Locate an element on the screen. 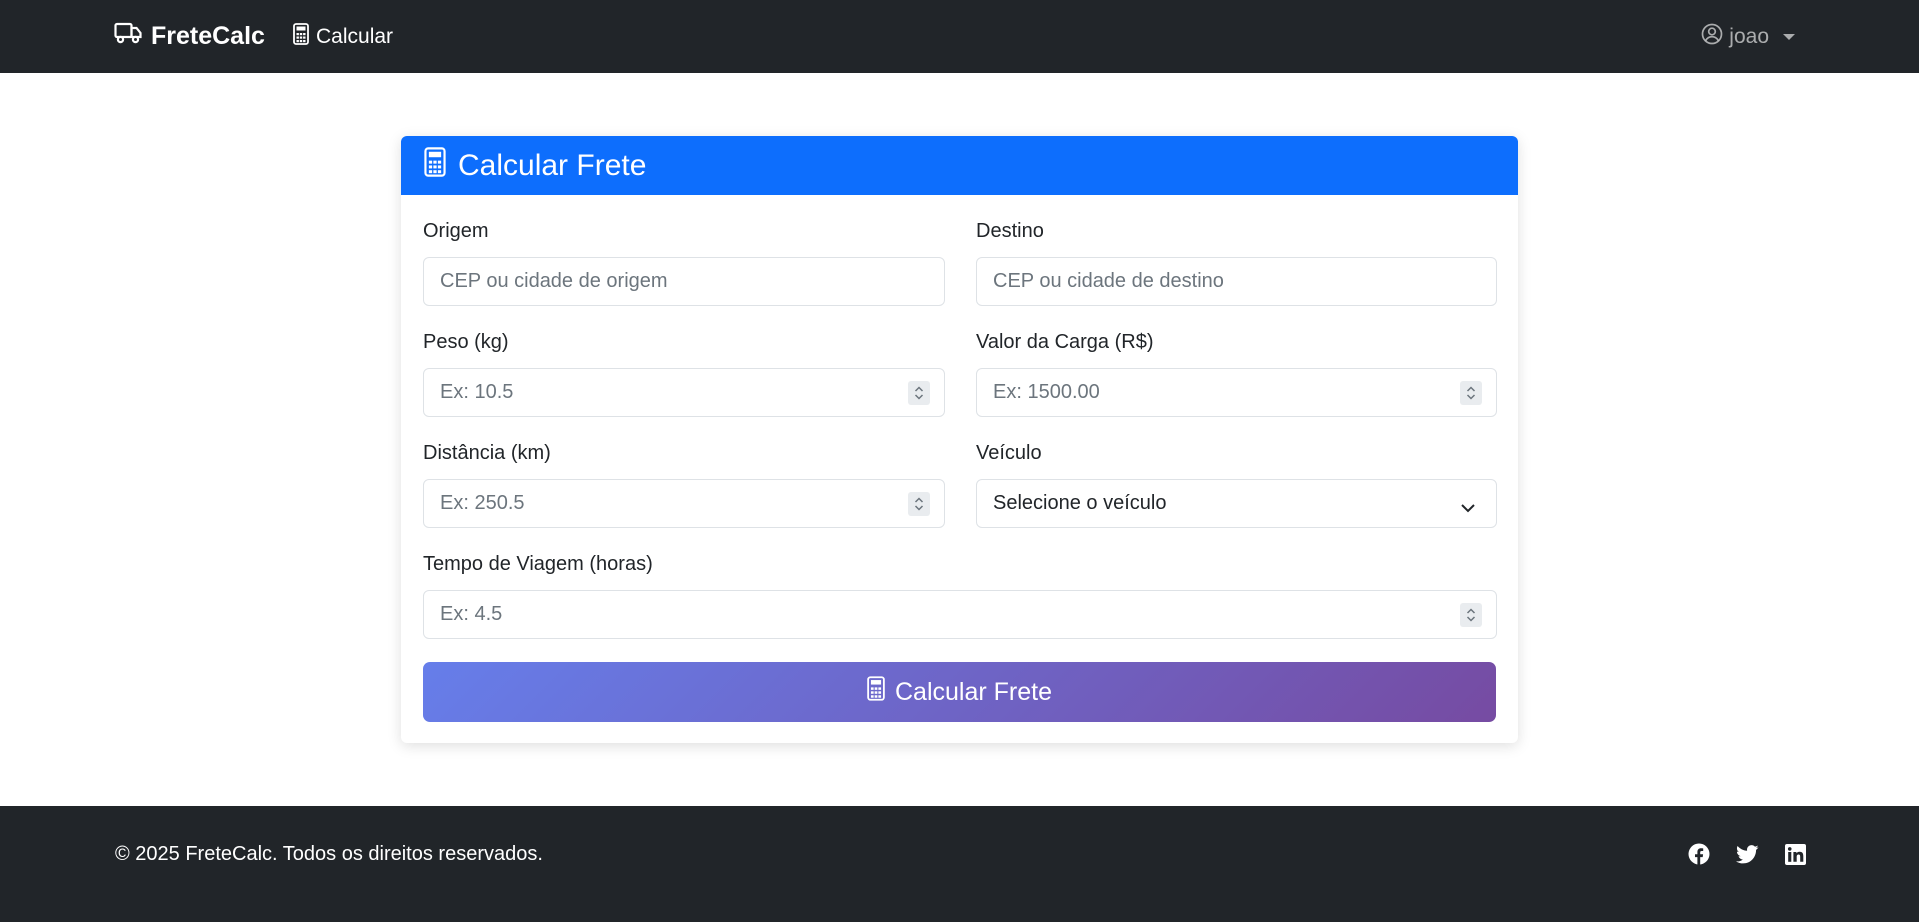 This screenshot has width=1919, height=922. calcular-frete-button: Calcular Frete is located at coordinates (959, 692).